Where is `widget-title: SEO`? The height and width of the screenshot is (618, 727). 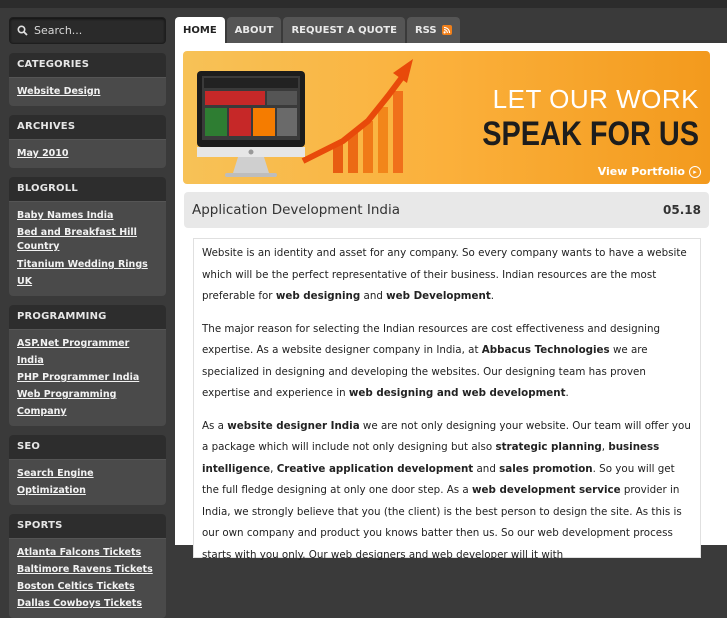 widget-title: SEO is located at coordinates (87, 447).